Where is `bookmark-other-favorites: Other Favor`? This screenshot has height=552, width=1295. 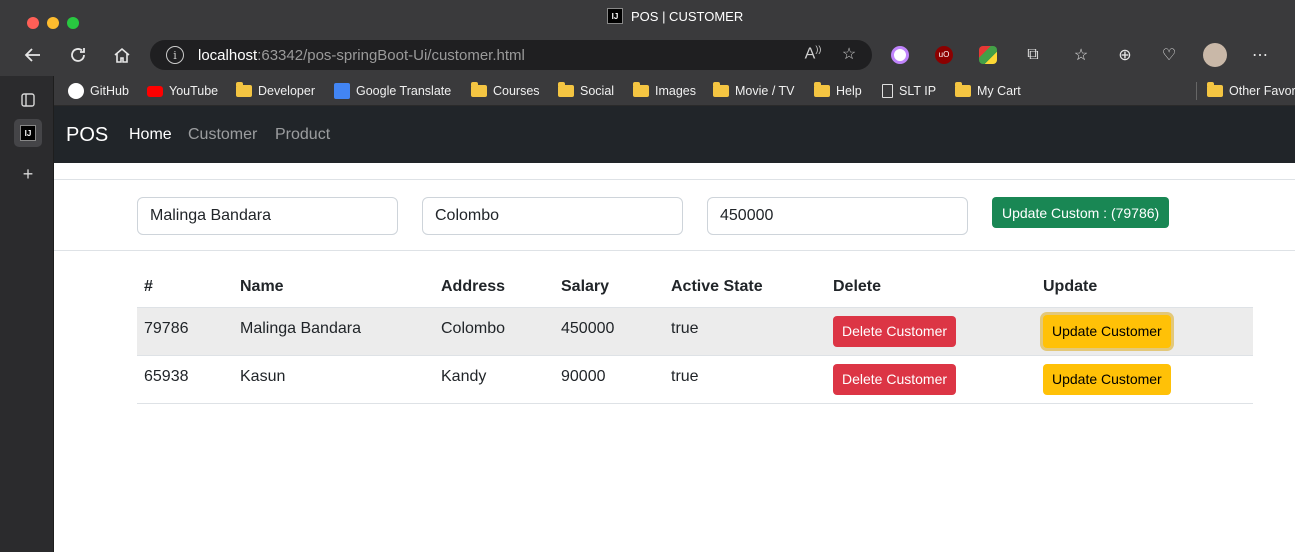 bookmark-other-favorites: Other Favor is located at coordinates (1251, 91).